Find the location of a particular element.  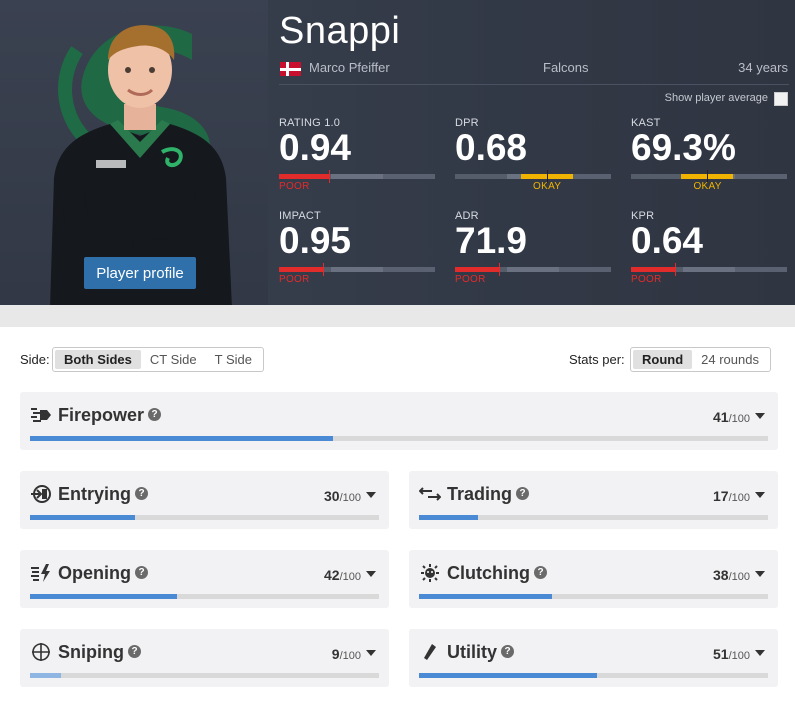

category-card-firepower: Firepower? 41/100 is located at coordinates (399, 421).